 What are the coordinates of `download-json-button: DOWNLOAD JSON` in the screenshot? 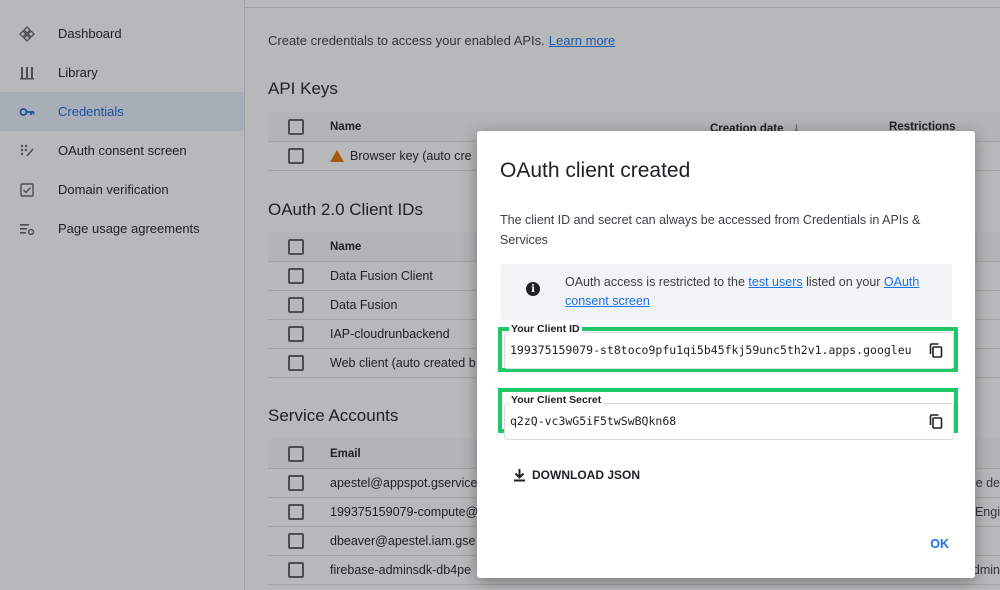 It's located at (576, 475).